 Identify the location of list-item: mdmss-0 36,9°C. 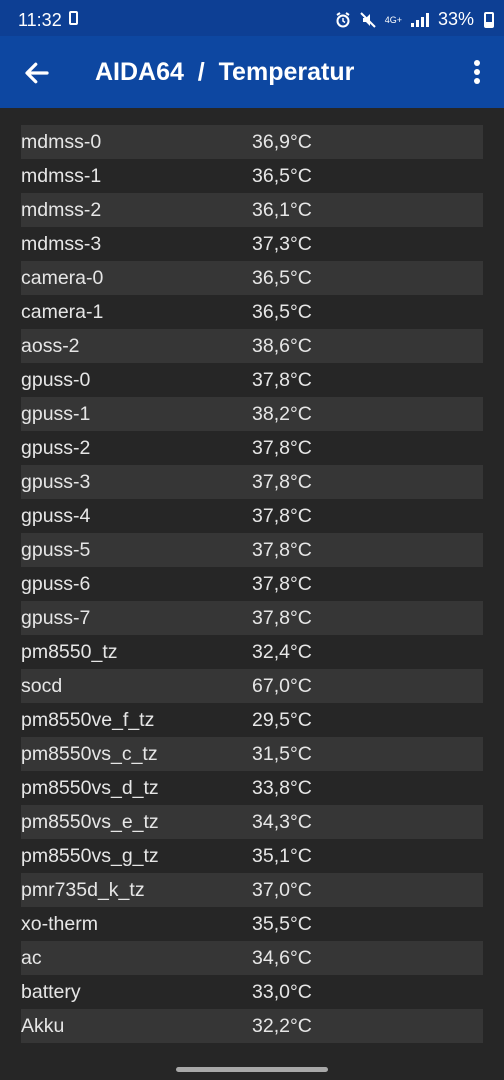
(252, 142).